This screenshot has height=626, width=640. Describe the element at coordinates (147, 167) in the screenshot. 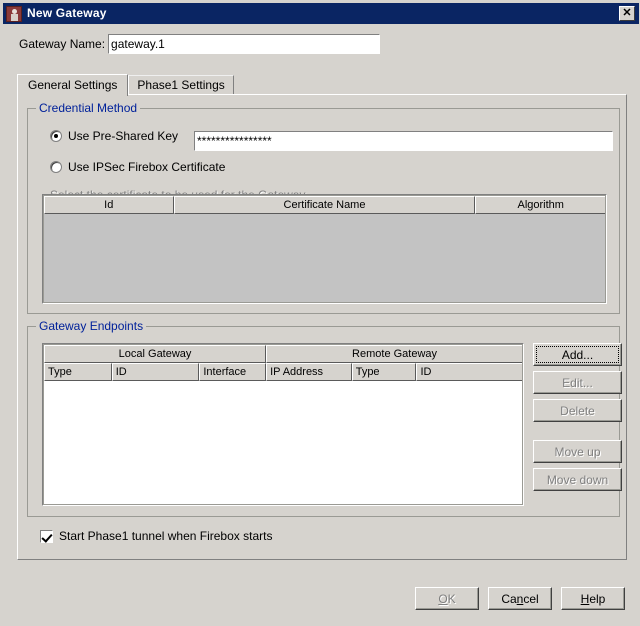

I see `radio-ipsec-certificate-label: Use IPSec Firebox Certificate` at that location.